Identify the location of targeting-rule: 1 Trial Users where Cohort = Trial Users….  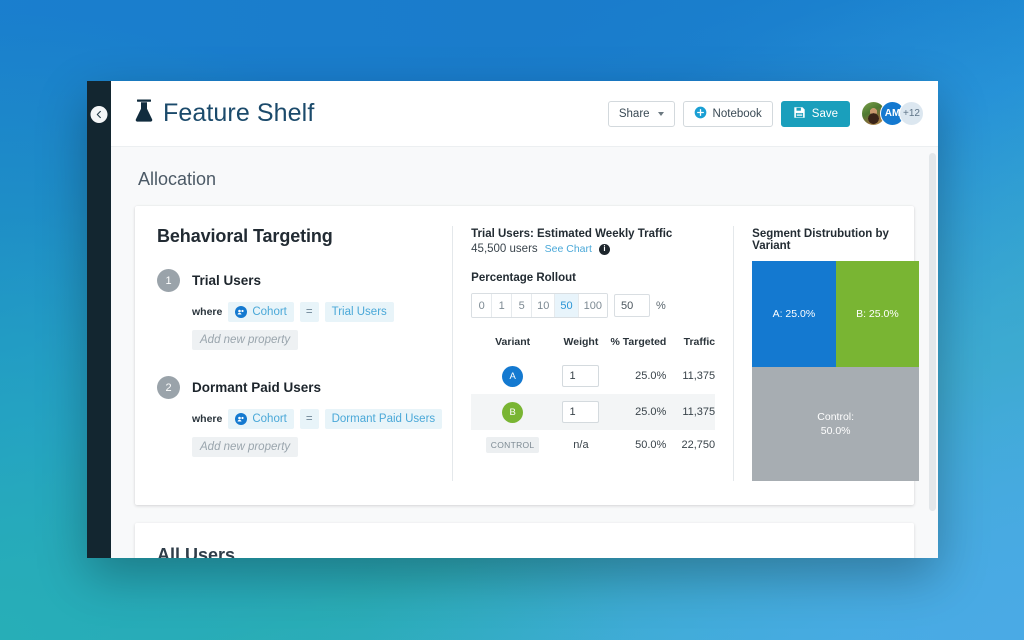
(299, 309).